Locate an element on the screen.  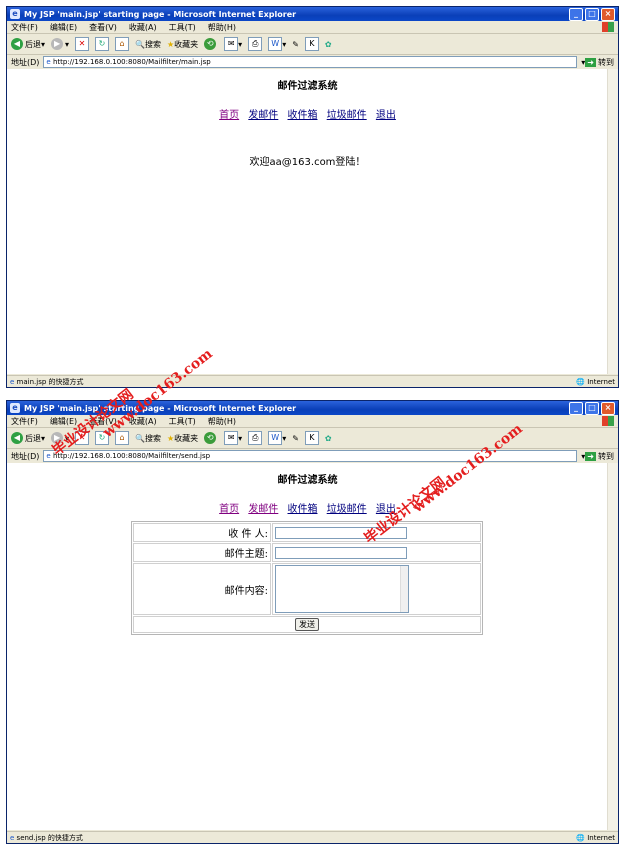
menu-bar: 文件(F) 编辑(E) 查看(V) 收藏(A) 工具(T) 帮助(H) is located at coordinates (312, 27).